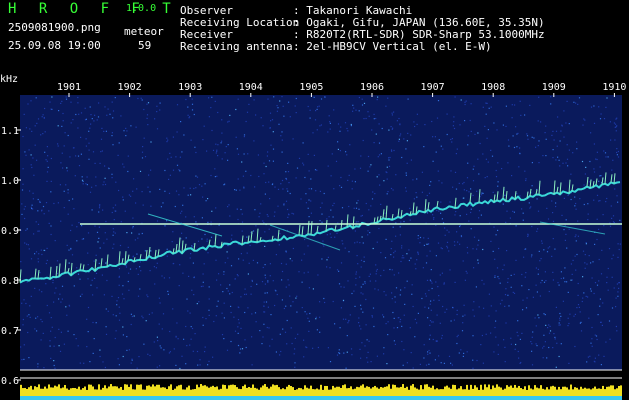  Describe the element at coordinates (236, 46) in the screenshot. I see `info-key-antenna: Receiving antenna` at that location.